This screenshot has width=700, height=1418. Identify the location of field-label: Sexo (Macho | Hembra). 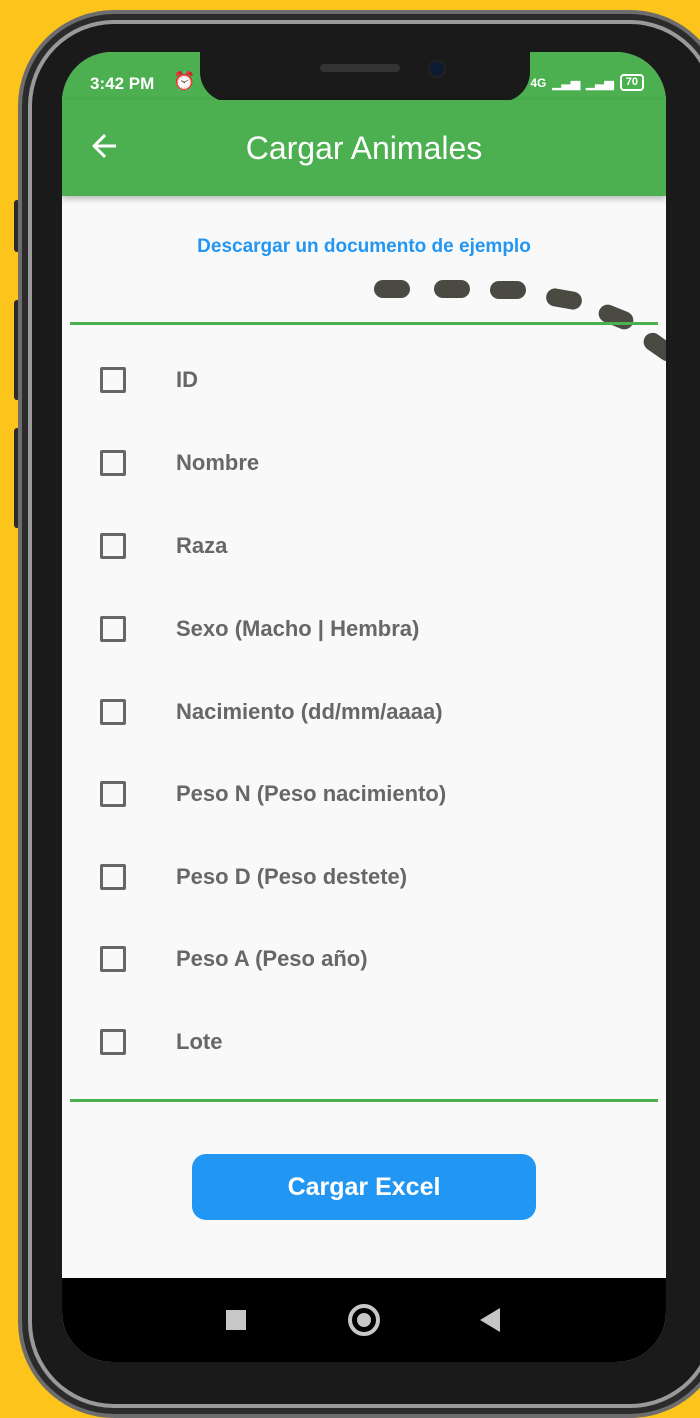
(298, 628).